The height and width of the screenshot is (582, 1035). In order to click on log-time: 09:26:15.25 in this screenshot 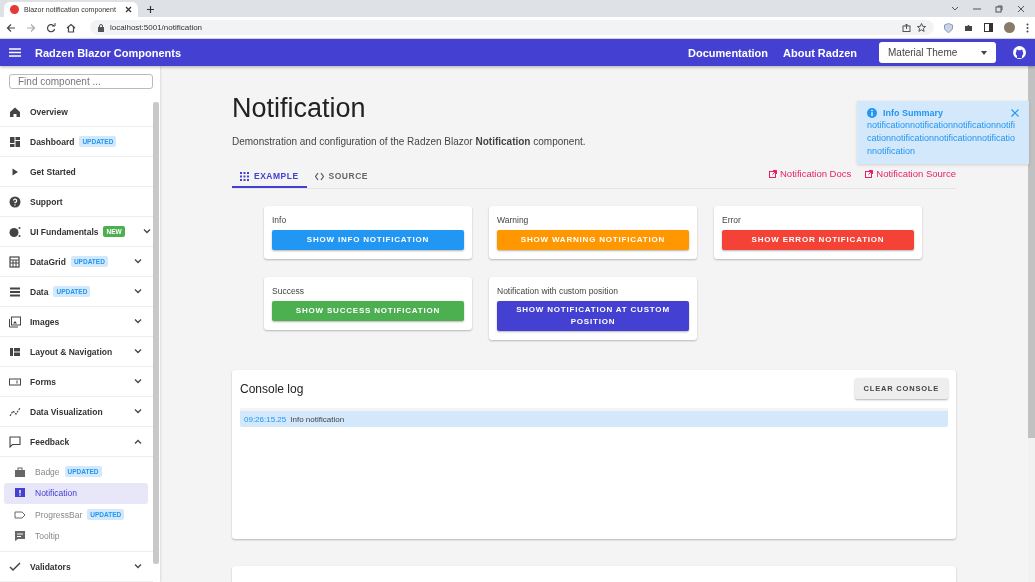, I will do `click(265, 419)`.